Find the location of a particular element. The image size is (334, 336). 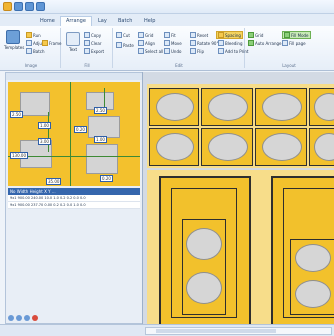

delete-icon is located at coordinates (35, 318).